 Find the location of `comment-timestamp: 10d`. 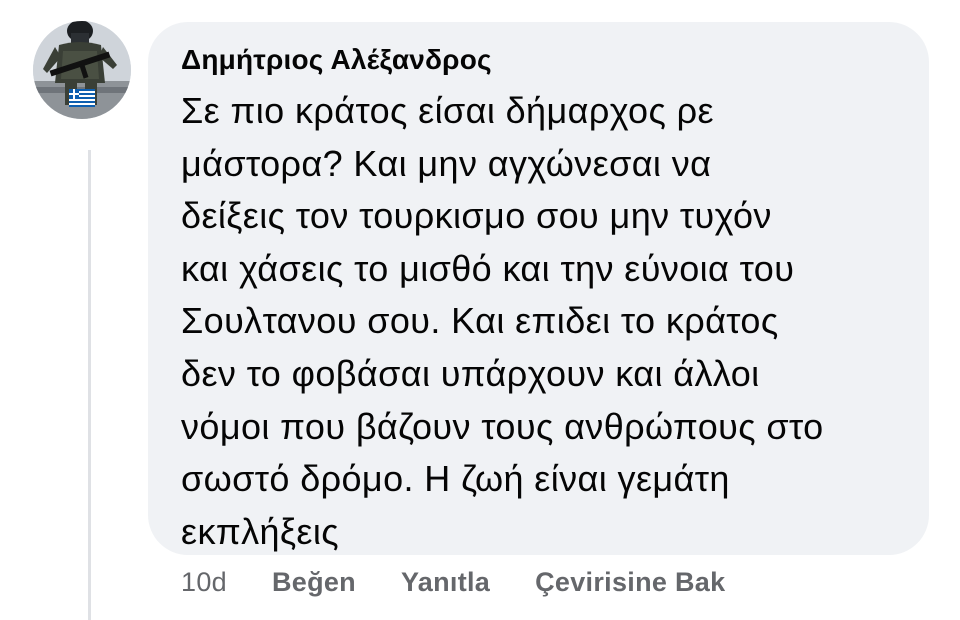

comment-timestamp: 10d is located at coordinates (204, 582).